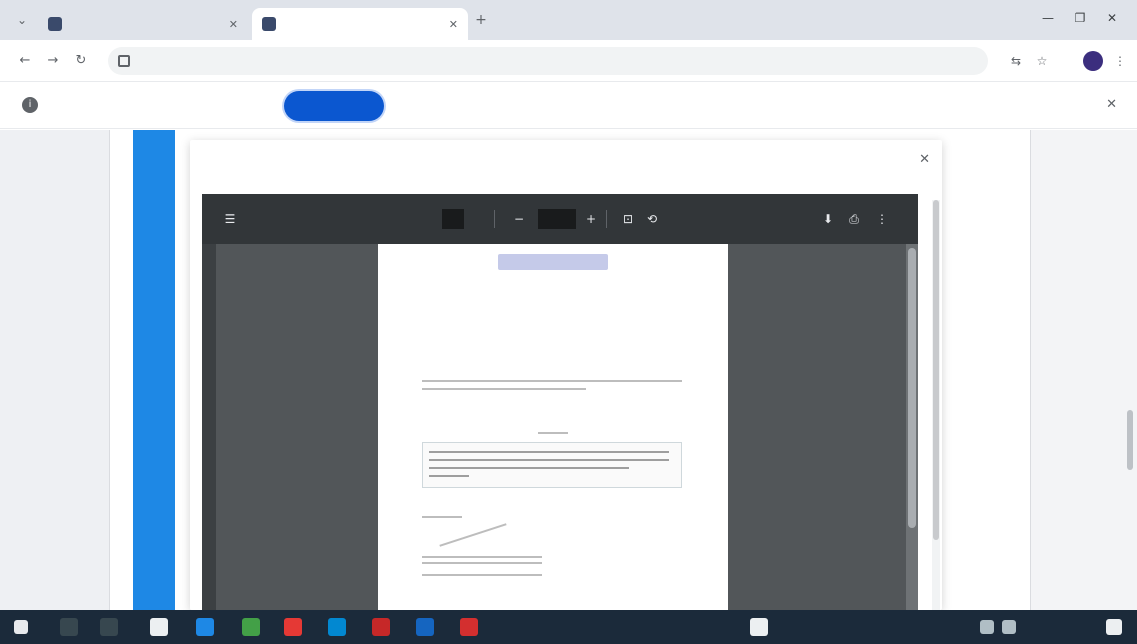 This screenshot has width=1137, height=644. Describe the element at coordinates (1016, 61) in the screenshot. I see `translate-icon: ⇆` at that location.